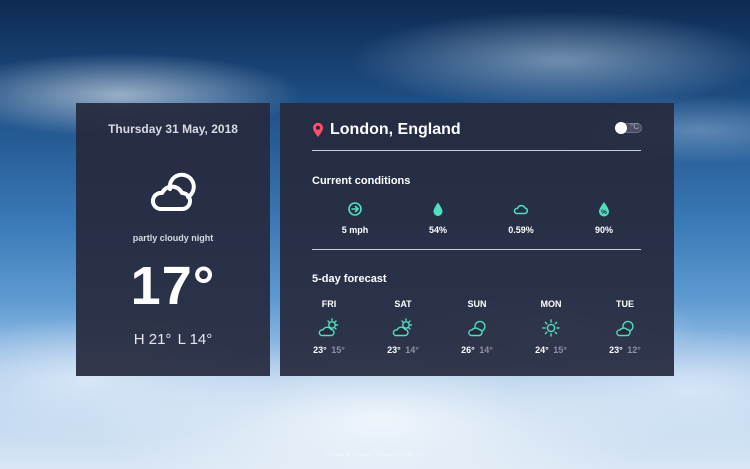 The width and height of the screenshot is (750, 469). I want to click on forecast-day: TUE 23° 12°, so click(625, 327).